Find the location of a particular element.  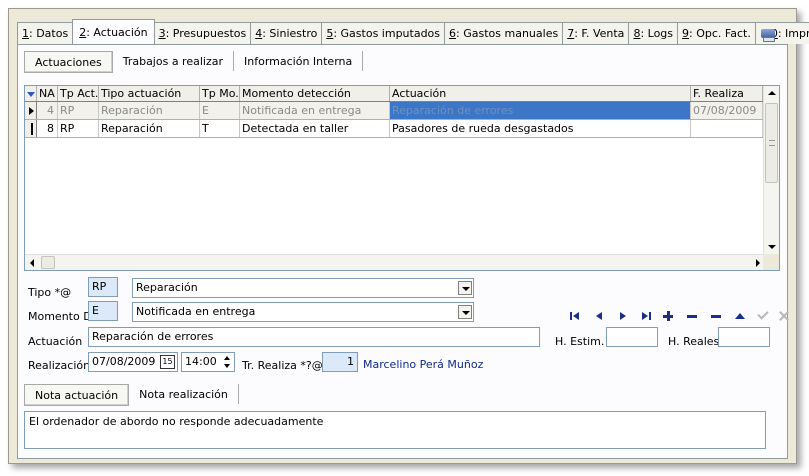

momento-code-field: E is located at coordinates (103, 311).